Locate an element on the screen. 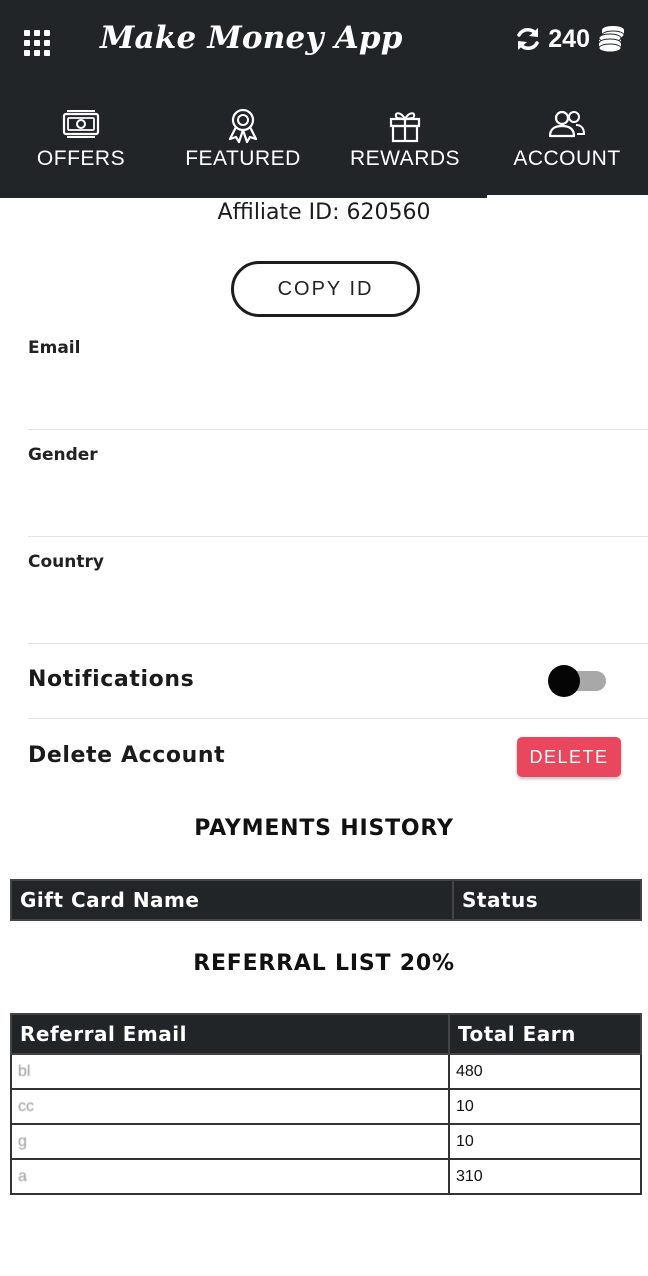 The image size is (648, 1276). table-row: g 10 is located at coordinates (326, 1141).